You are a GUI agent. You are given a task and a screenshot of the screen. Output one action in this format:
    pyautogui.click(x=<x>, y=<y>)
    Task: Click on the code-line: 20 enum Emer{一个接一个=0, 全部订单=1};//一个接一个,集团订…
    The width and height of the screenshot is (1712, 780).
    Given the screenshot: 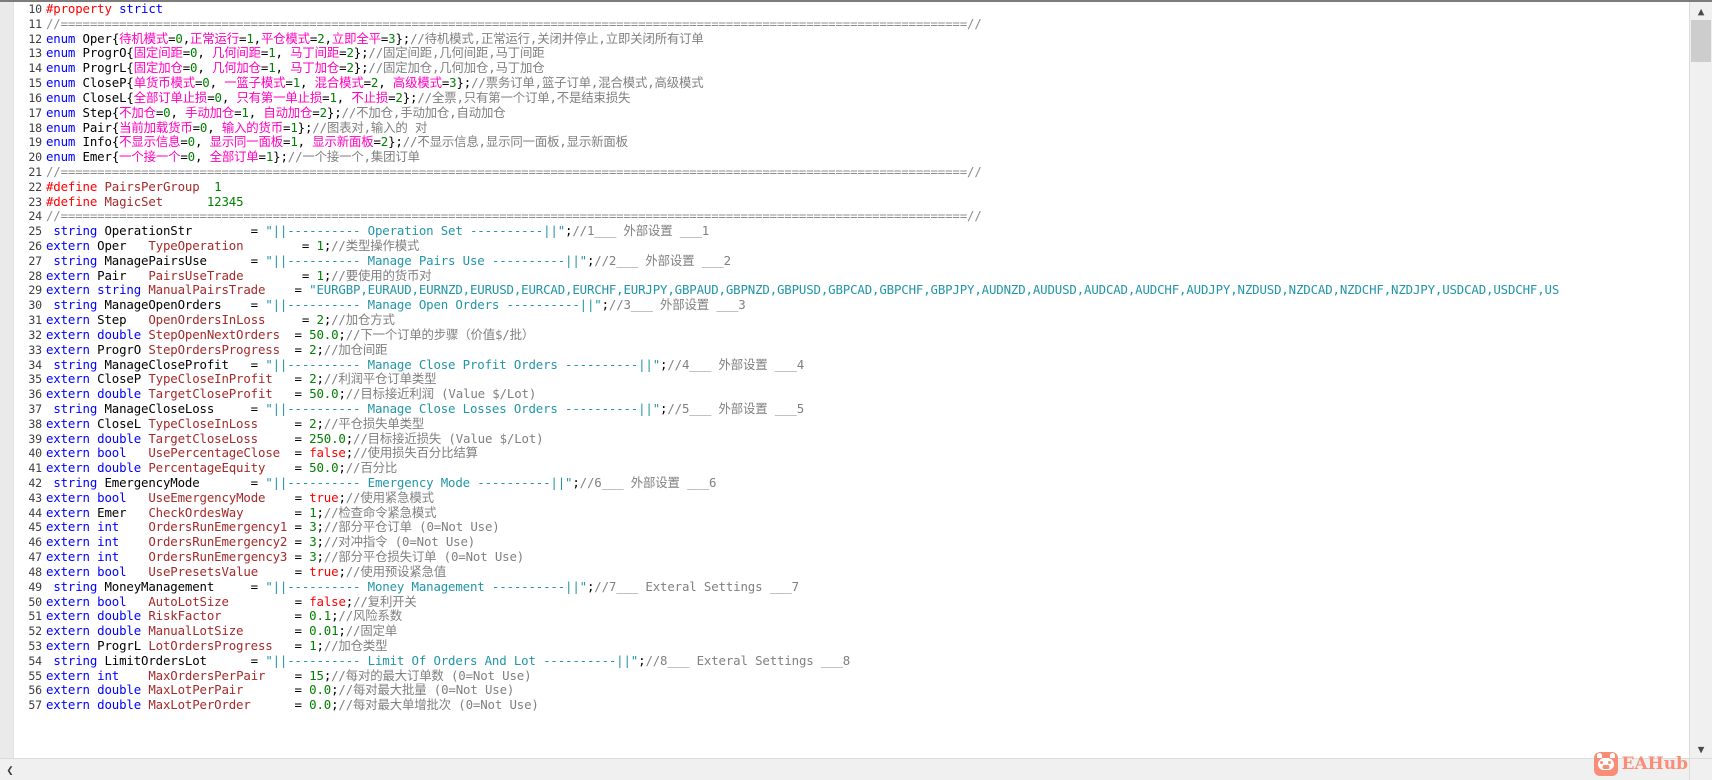 What is the action you would take?
    pyautogui.click(x=852, y=157)
    